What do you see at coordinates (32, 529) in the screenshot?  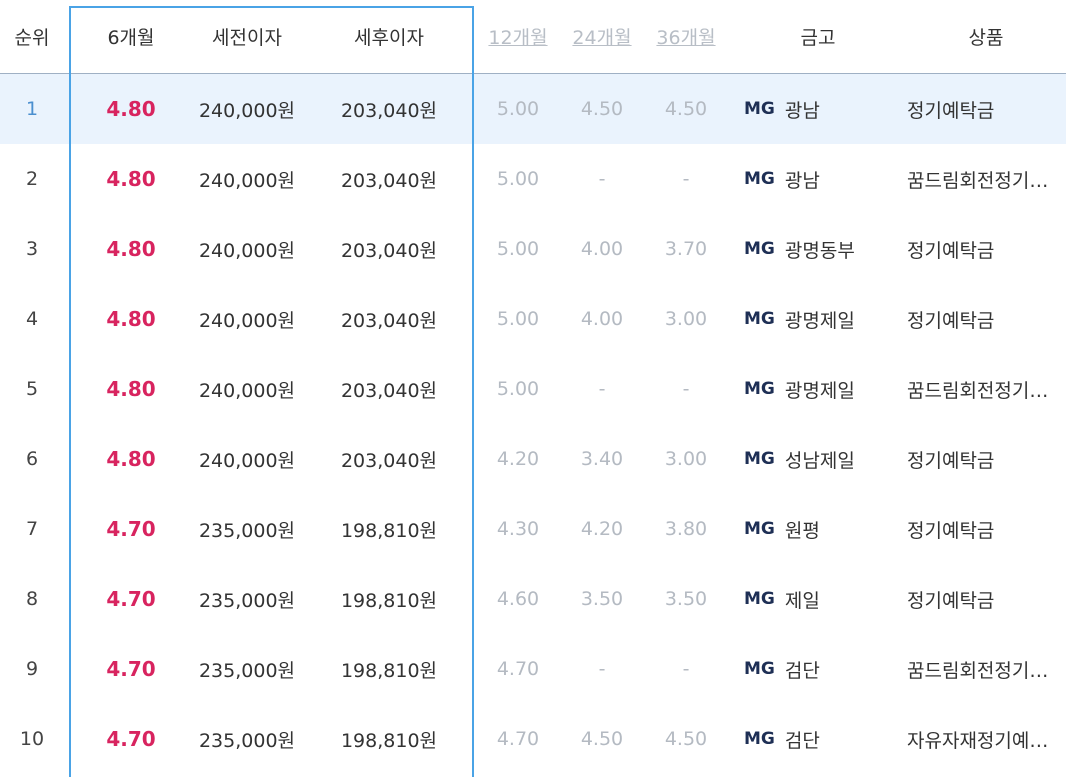 I see `rank-cell: 7` at bounding box center [32, 529].